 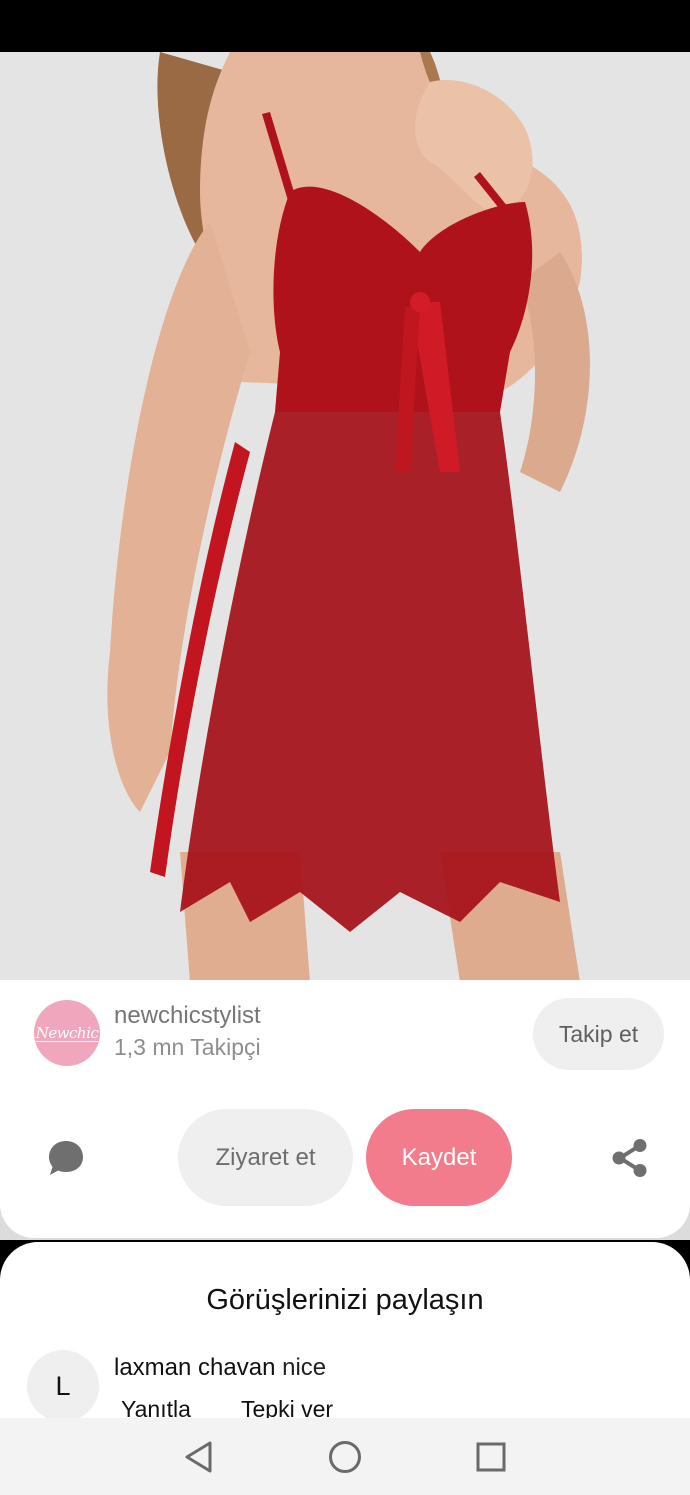 What do you see at coordinates (345, 26) in the screenshot?
I see `status-bar` at bounding box center [345, 26].